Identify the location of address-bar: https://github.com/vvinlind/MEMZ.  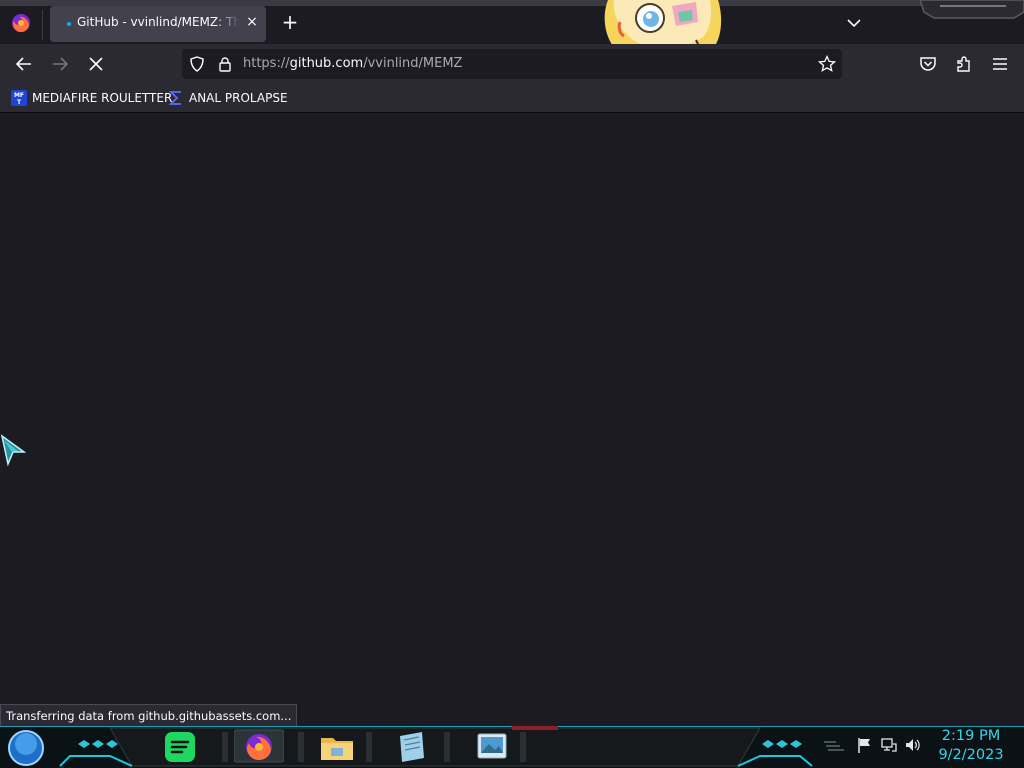
(512, 64).